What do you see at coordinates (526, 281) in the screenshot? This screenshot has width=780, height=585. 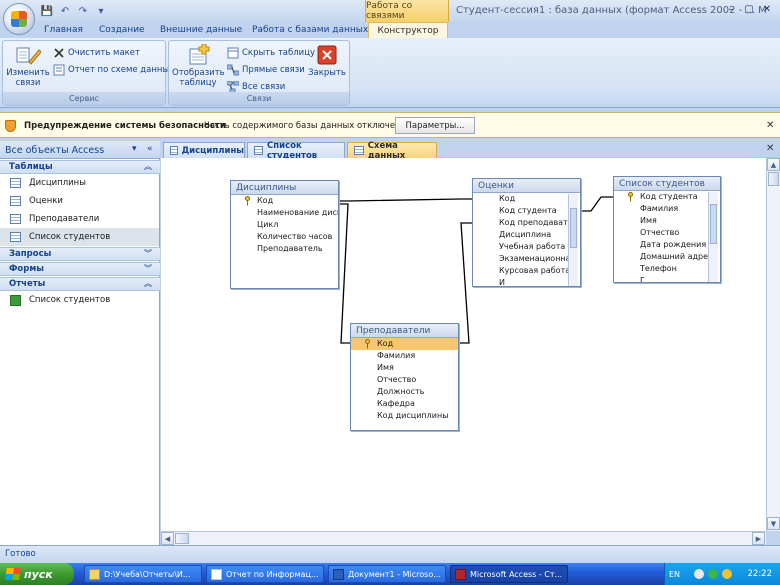 I see `table-field: И` at bounding box center [526, 281].